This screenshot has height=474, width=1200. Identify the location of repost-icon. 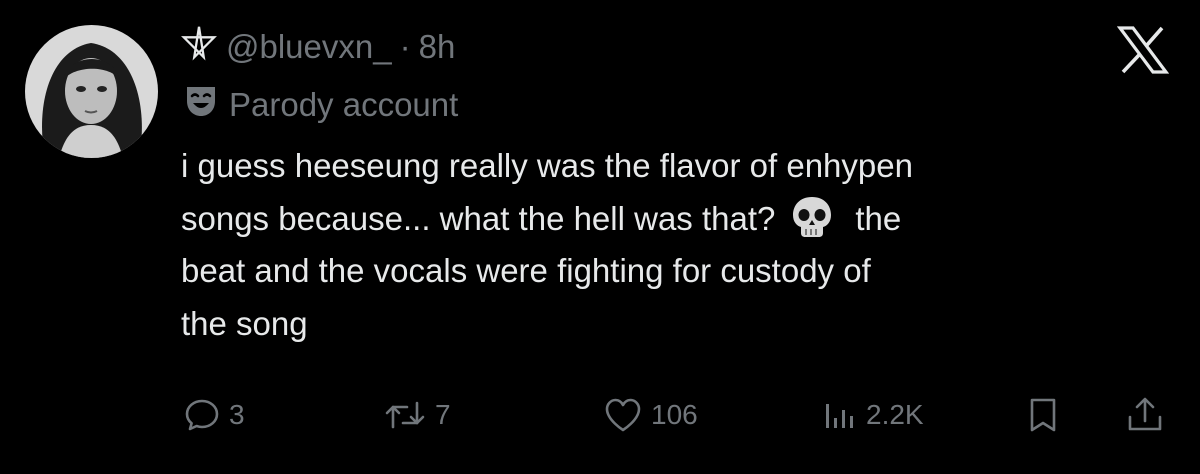
(405, 415).